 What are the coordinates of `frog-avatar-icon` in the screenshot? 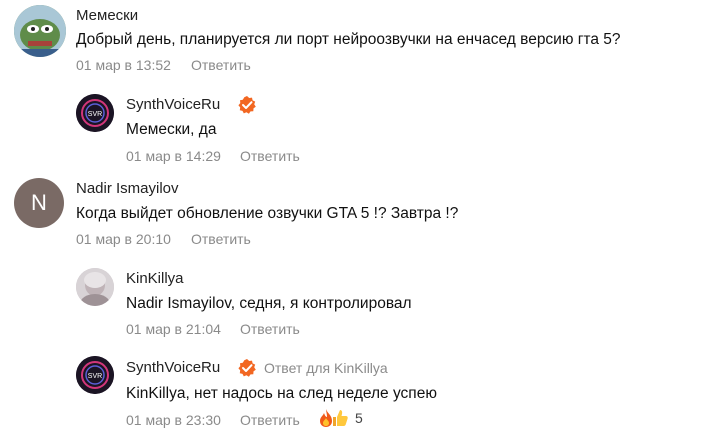 It's located at (40, 31).